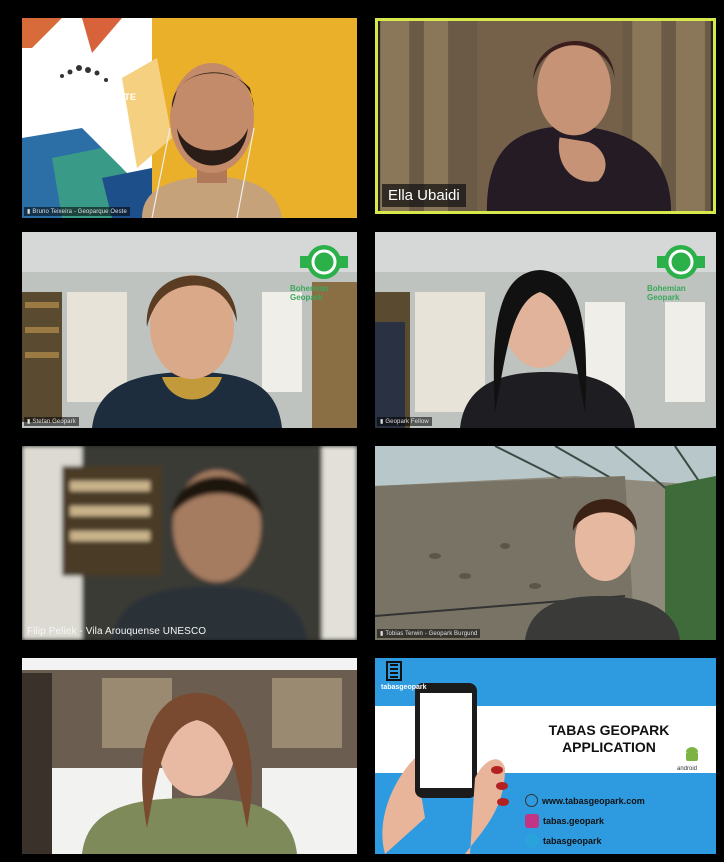 Image resolution: width=724 pixels, height=862 pixels. Describe the element at coordinates (429, 633) in the screenshot. I see `participant-name: ▮ Tobias Terwin - Geopark Burgund` at that location.